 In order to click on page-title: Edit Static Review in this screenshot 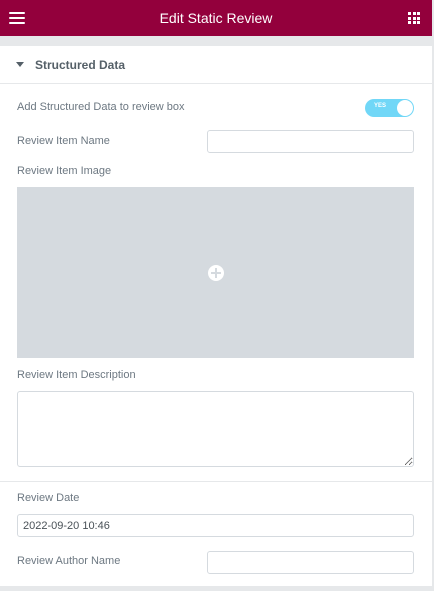, I will do `click(216, 18)`.